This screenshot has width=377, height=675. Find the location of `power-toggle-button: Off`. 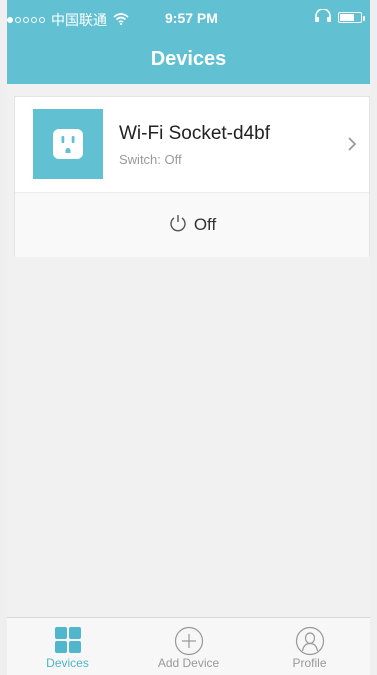

power-toggle-button: Off is located at coordinates (192, 225).